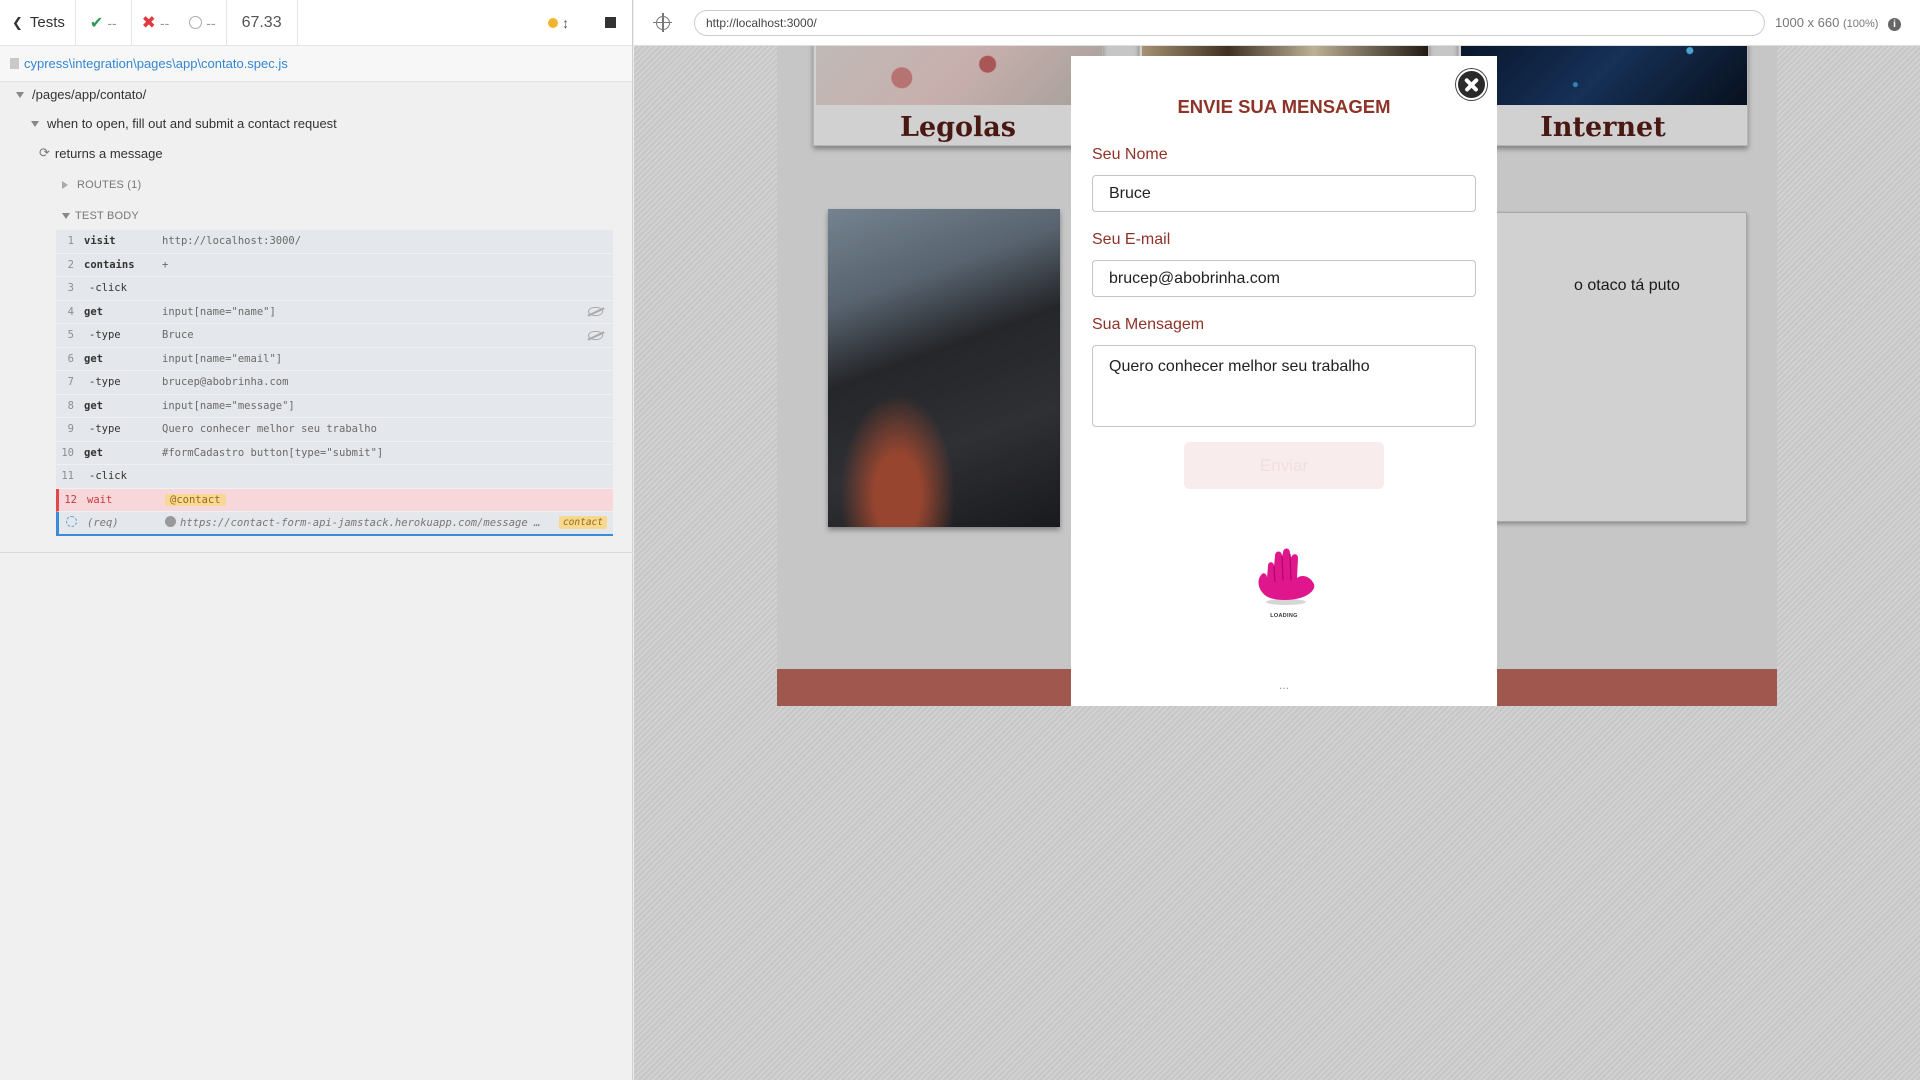  I want to click on command-row: 6 get input[name="email"], so click(334, 359).